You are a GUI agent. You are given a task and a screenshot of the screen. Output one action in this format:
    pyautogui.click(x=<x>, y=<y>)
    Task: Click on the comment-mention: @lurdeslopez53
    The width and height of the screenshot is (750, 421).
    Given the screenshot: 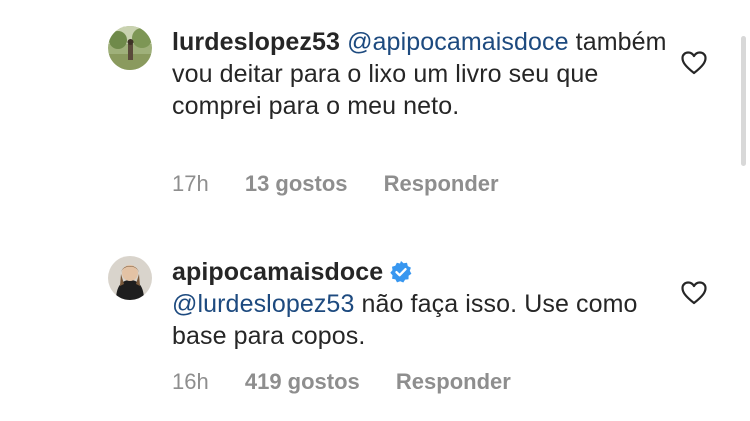 What is the action you would take?
    pyautogui.click(x=263, y=304)
    